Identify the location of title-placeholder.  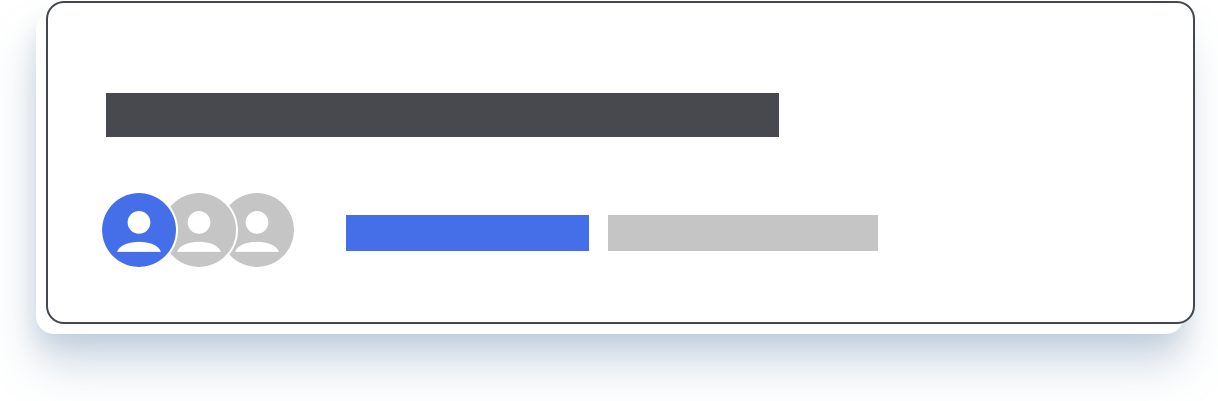
(442, 115).